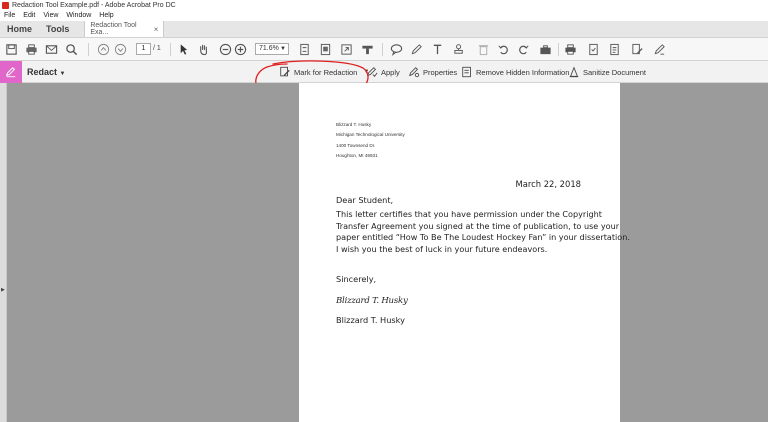  I want to click on zoom-level-select: 71.6% ▼, so click(272, 49).